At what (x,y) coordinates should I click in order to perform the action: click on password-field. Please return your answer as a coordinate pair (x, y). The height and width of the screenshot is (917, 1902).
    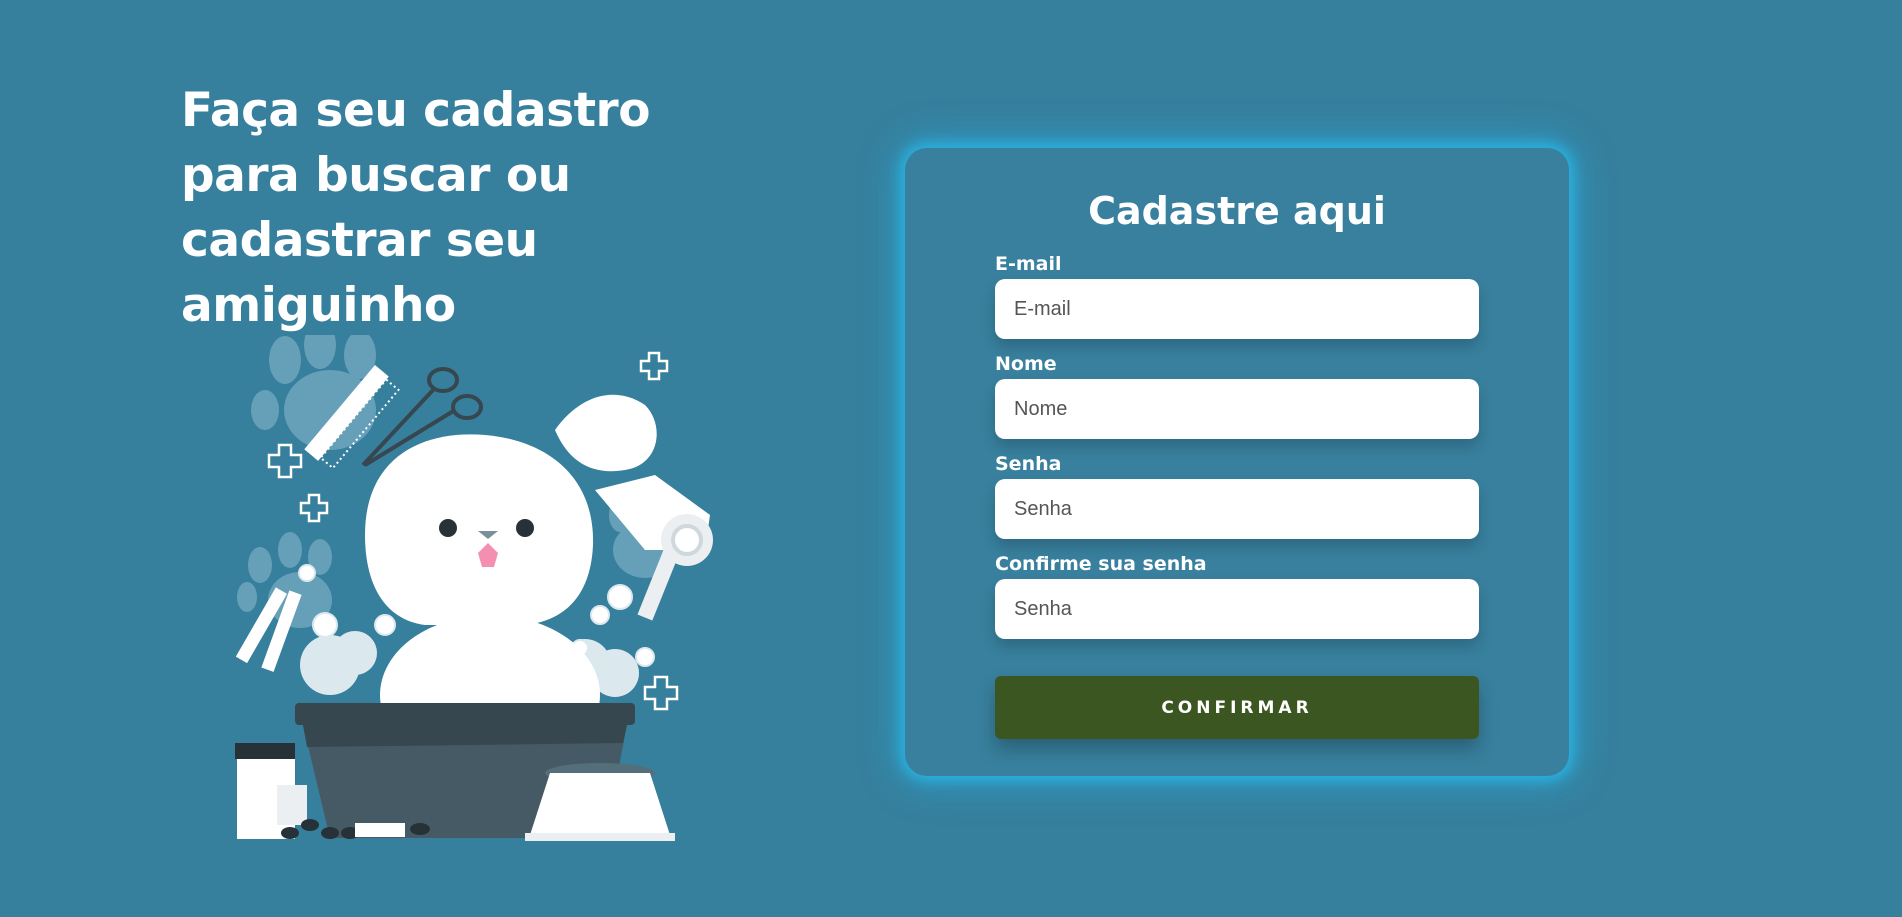
    Looking at the image, I should click on (1237, 509).